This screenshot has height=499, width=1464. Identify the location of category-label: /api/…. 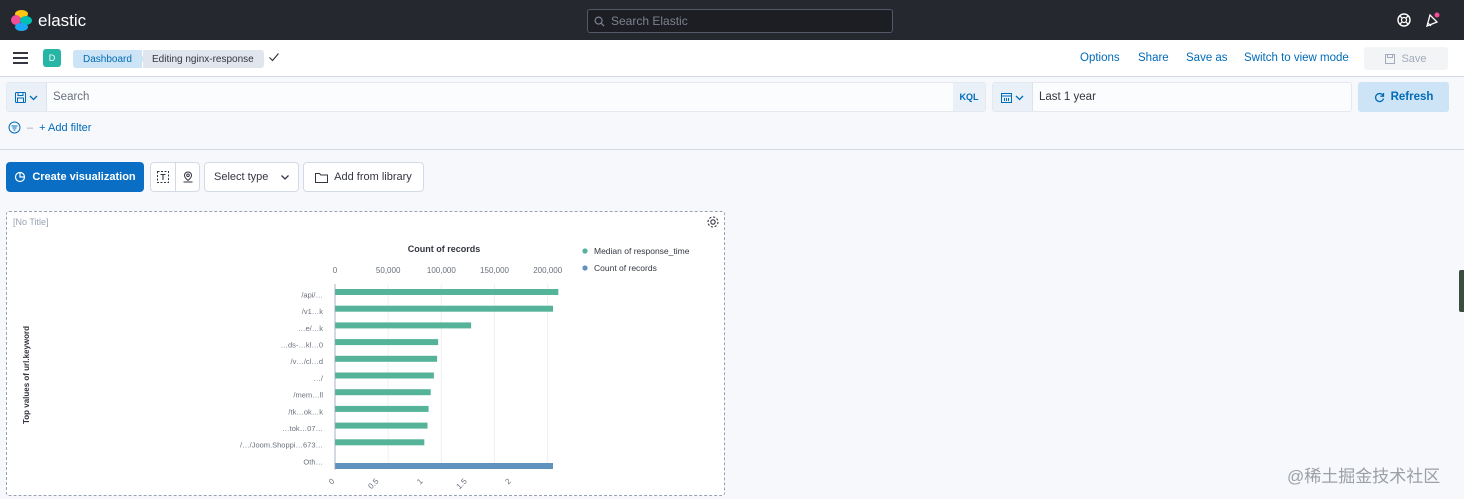
(312, 294).